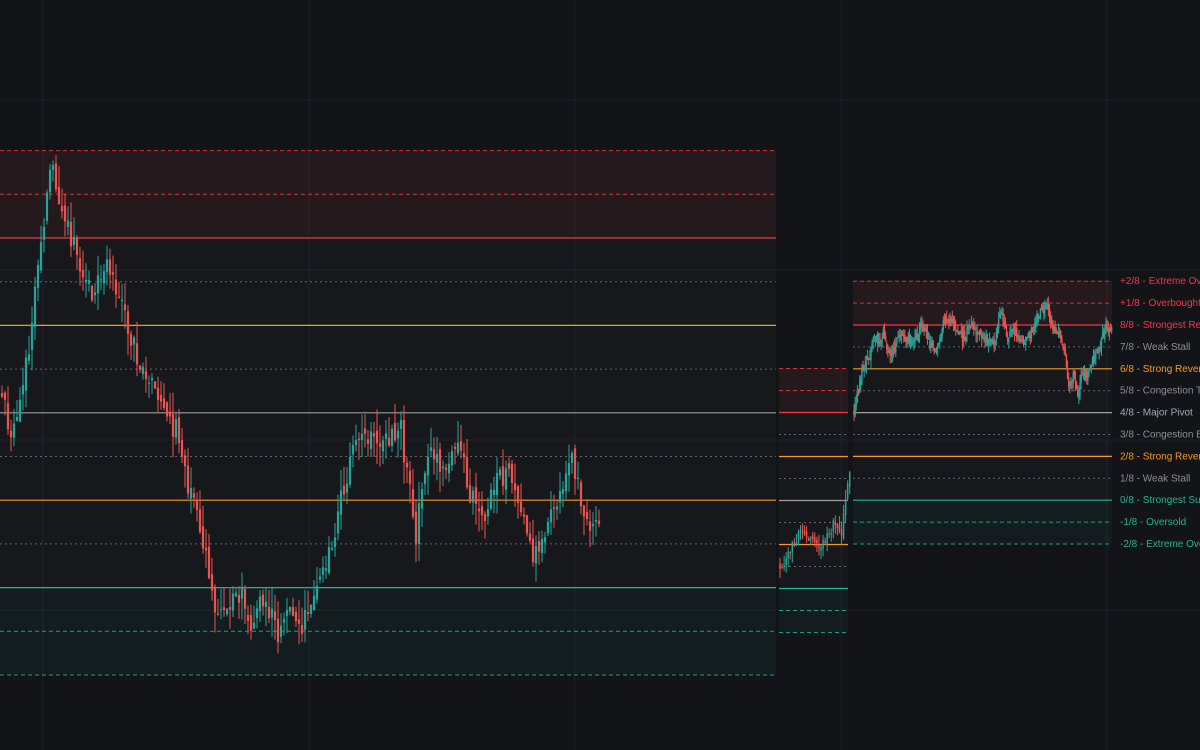 The height and width of the screenshot is (750, 1200). Describe the element at coordinates (1160, 325) in the screenshot. I see `level-label: 8/8 - Strongest Resistance` at that location.